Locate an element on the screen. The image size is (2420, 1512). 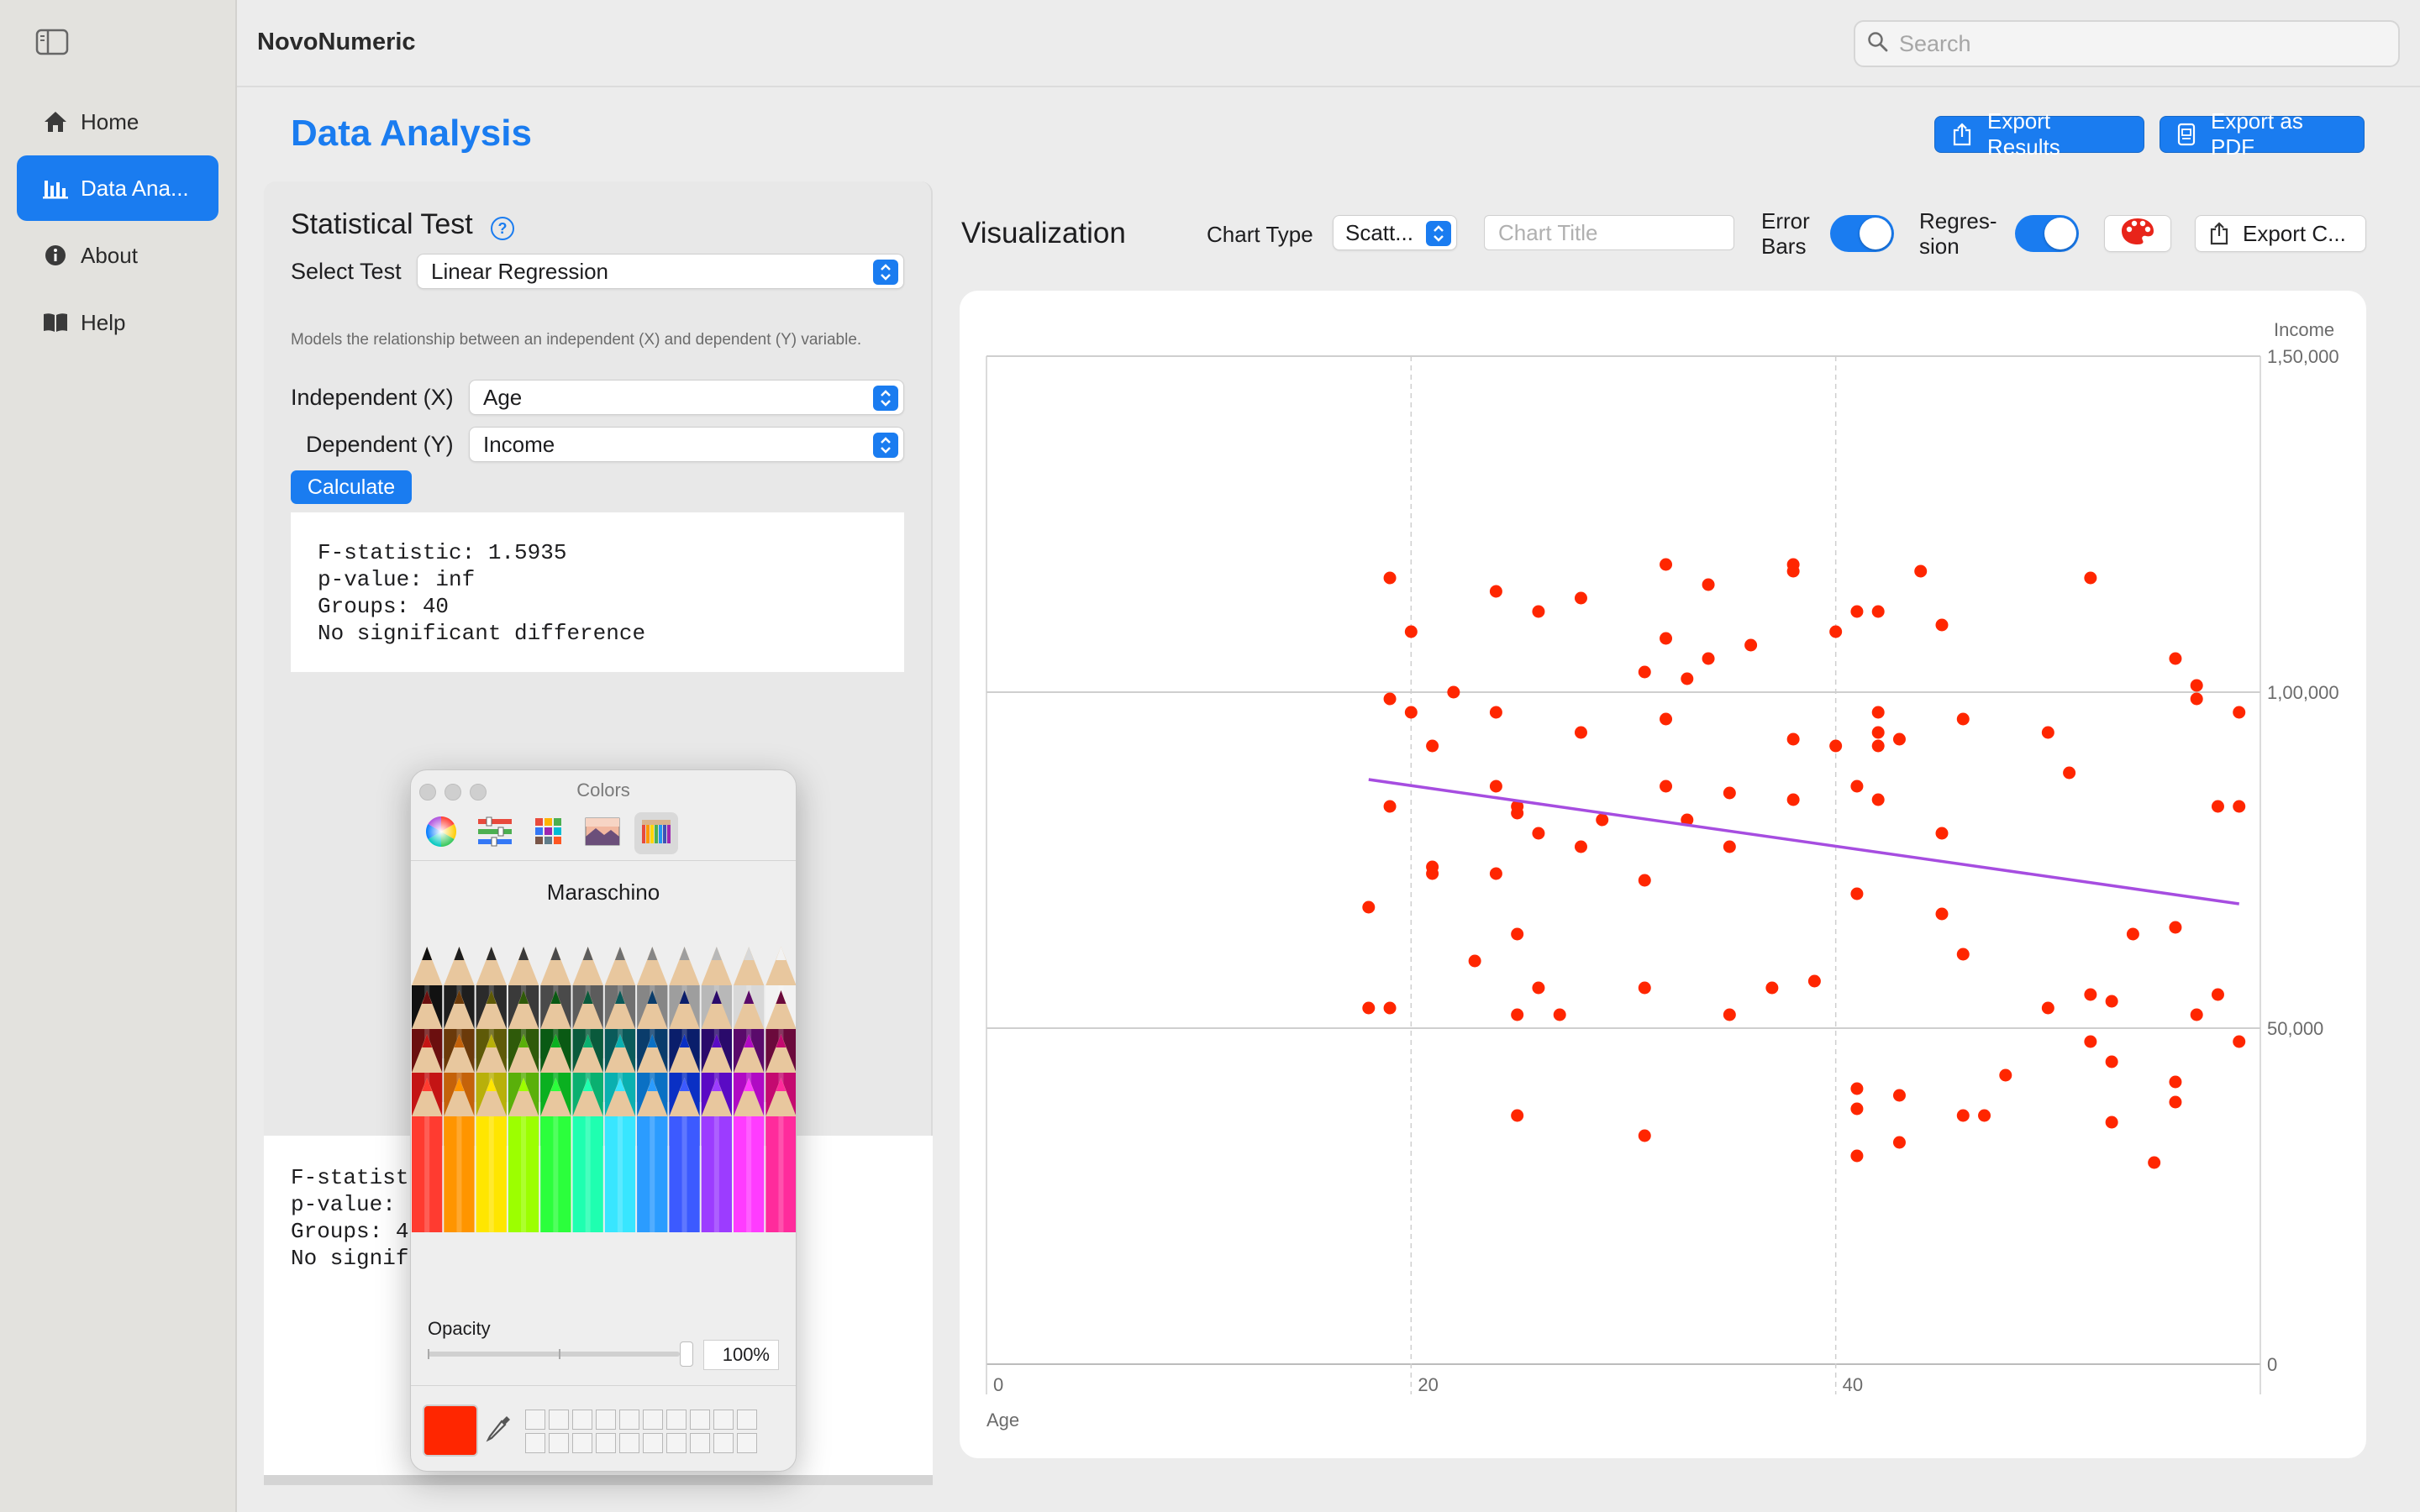
opacity-label: Opacity is located at coordinates (460, 1328).